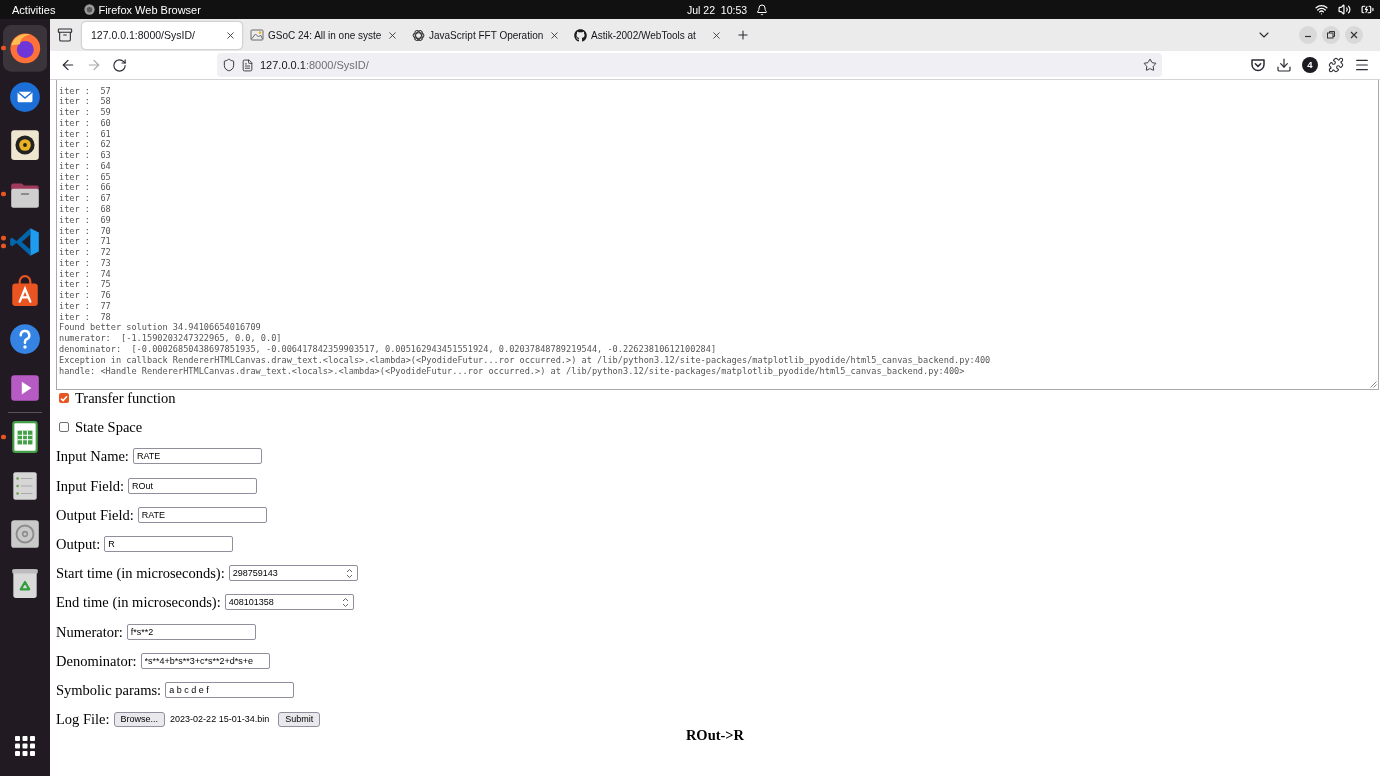 This screenshot has width=1380, height=776. Describe the element at coordinates (512, 371) in the screenshot. I see `log-line: handle: <Handle RendererHTMLCanvas.draw_text.<locals>.<lambda>(<PyodideFutur...ror occurred.>) at /lib/python3.12/site-packages/matplotlib_pyodide/html5_canvas_backend.py:400>` at that location.